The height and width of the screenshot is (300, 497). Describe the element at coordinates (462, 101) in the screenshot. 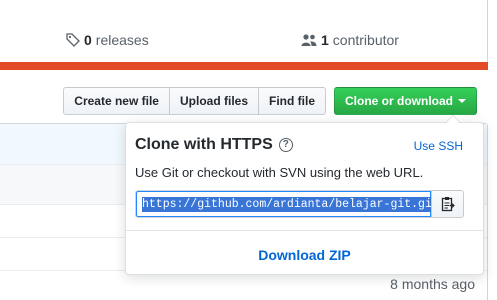

I see `caret-down-icon` at that location.